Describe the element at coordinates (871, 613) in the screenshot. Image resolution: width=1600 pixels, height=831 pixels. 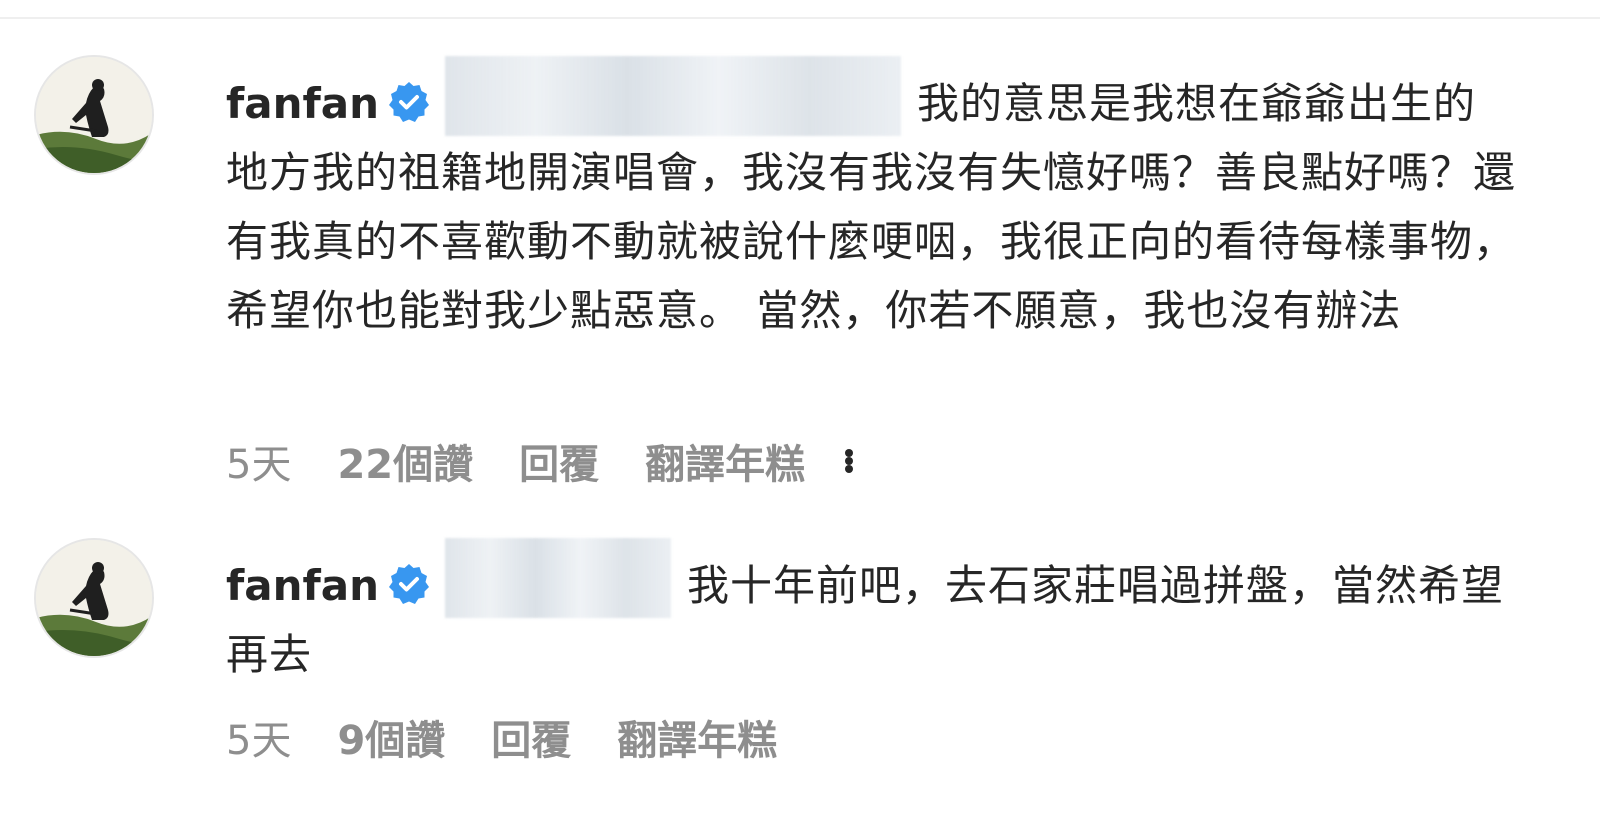
I see `comment-text: fanfan 我十年前吧，去石家莊唱過拼盤，當然希望再去` at that location.